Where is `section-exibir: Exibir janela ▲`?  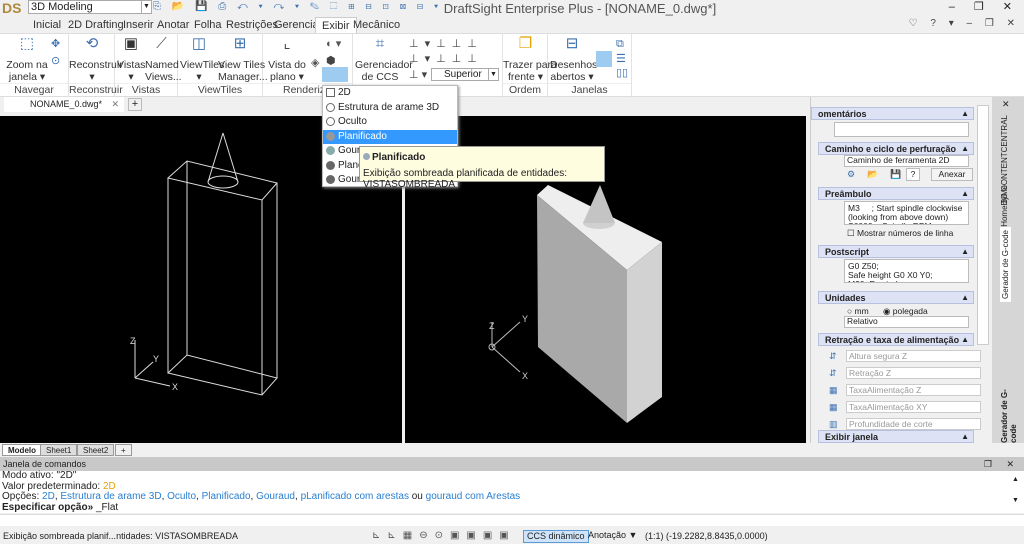 section-exibir: Exibir janela ▲ is located at coordinates (896, 436).